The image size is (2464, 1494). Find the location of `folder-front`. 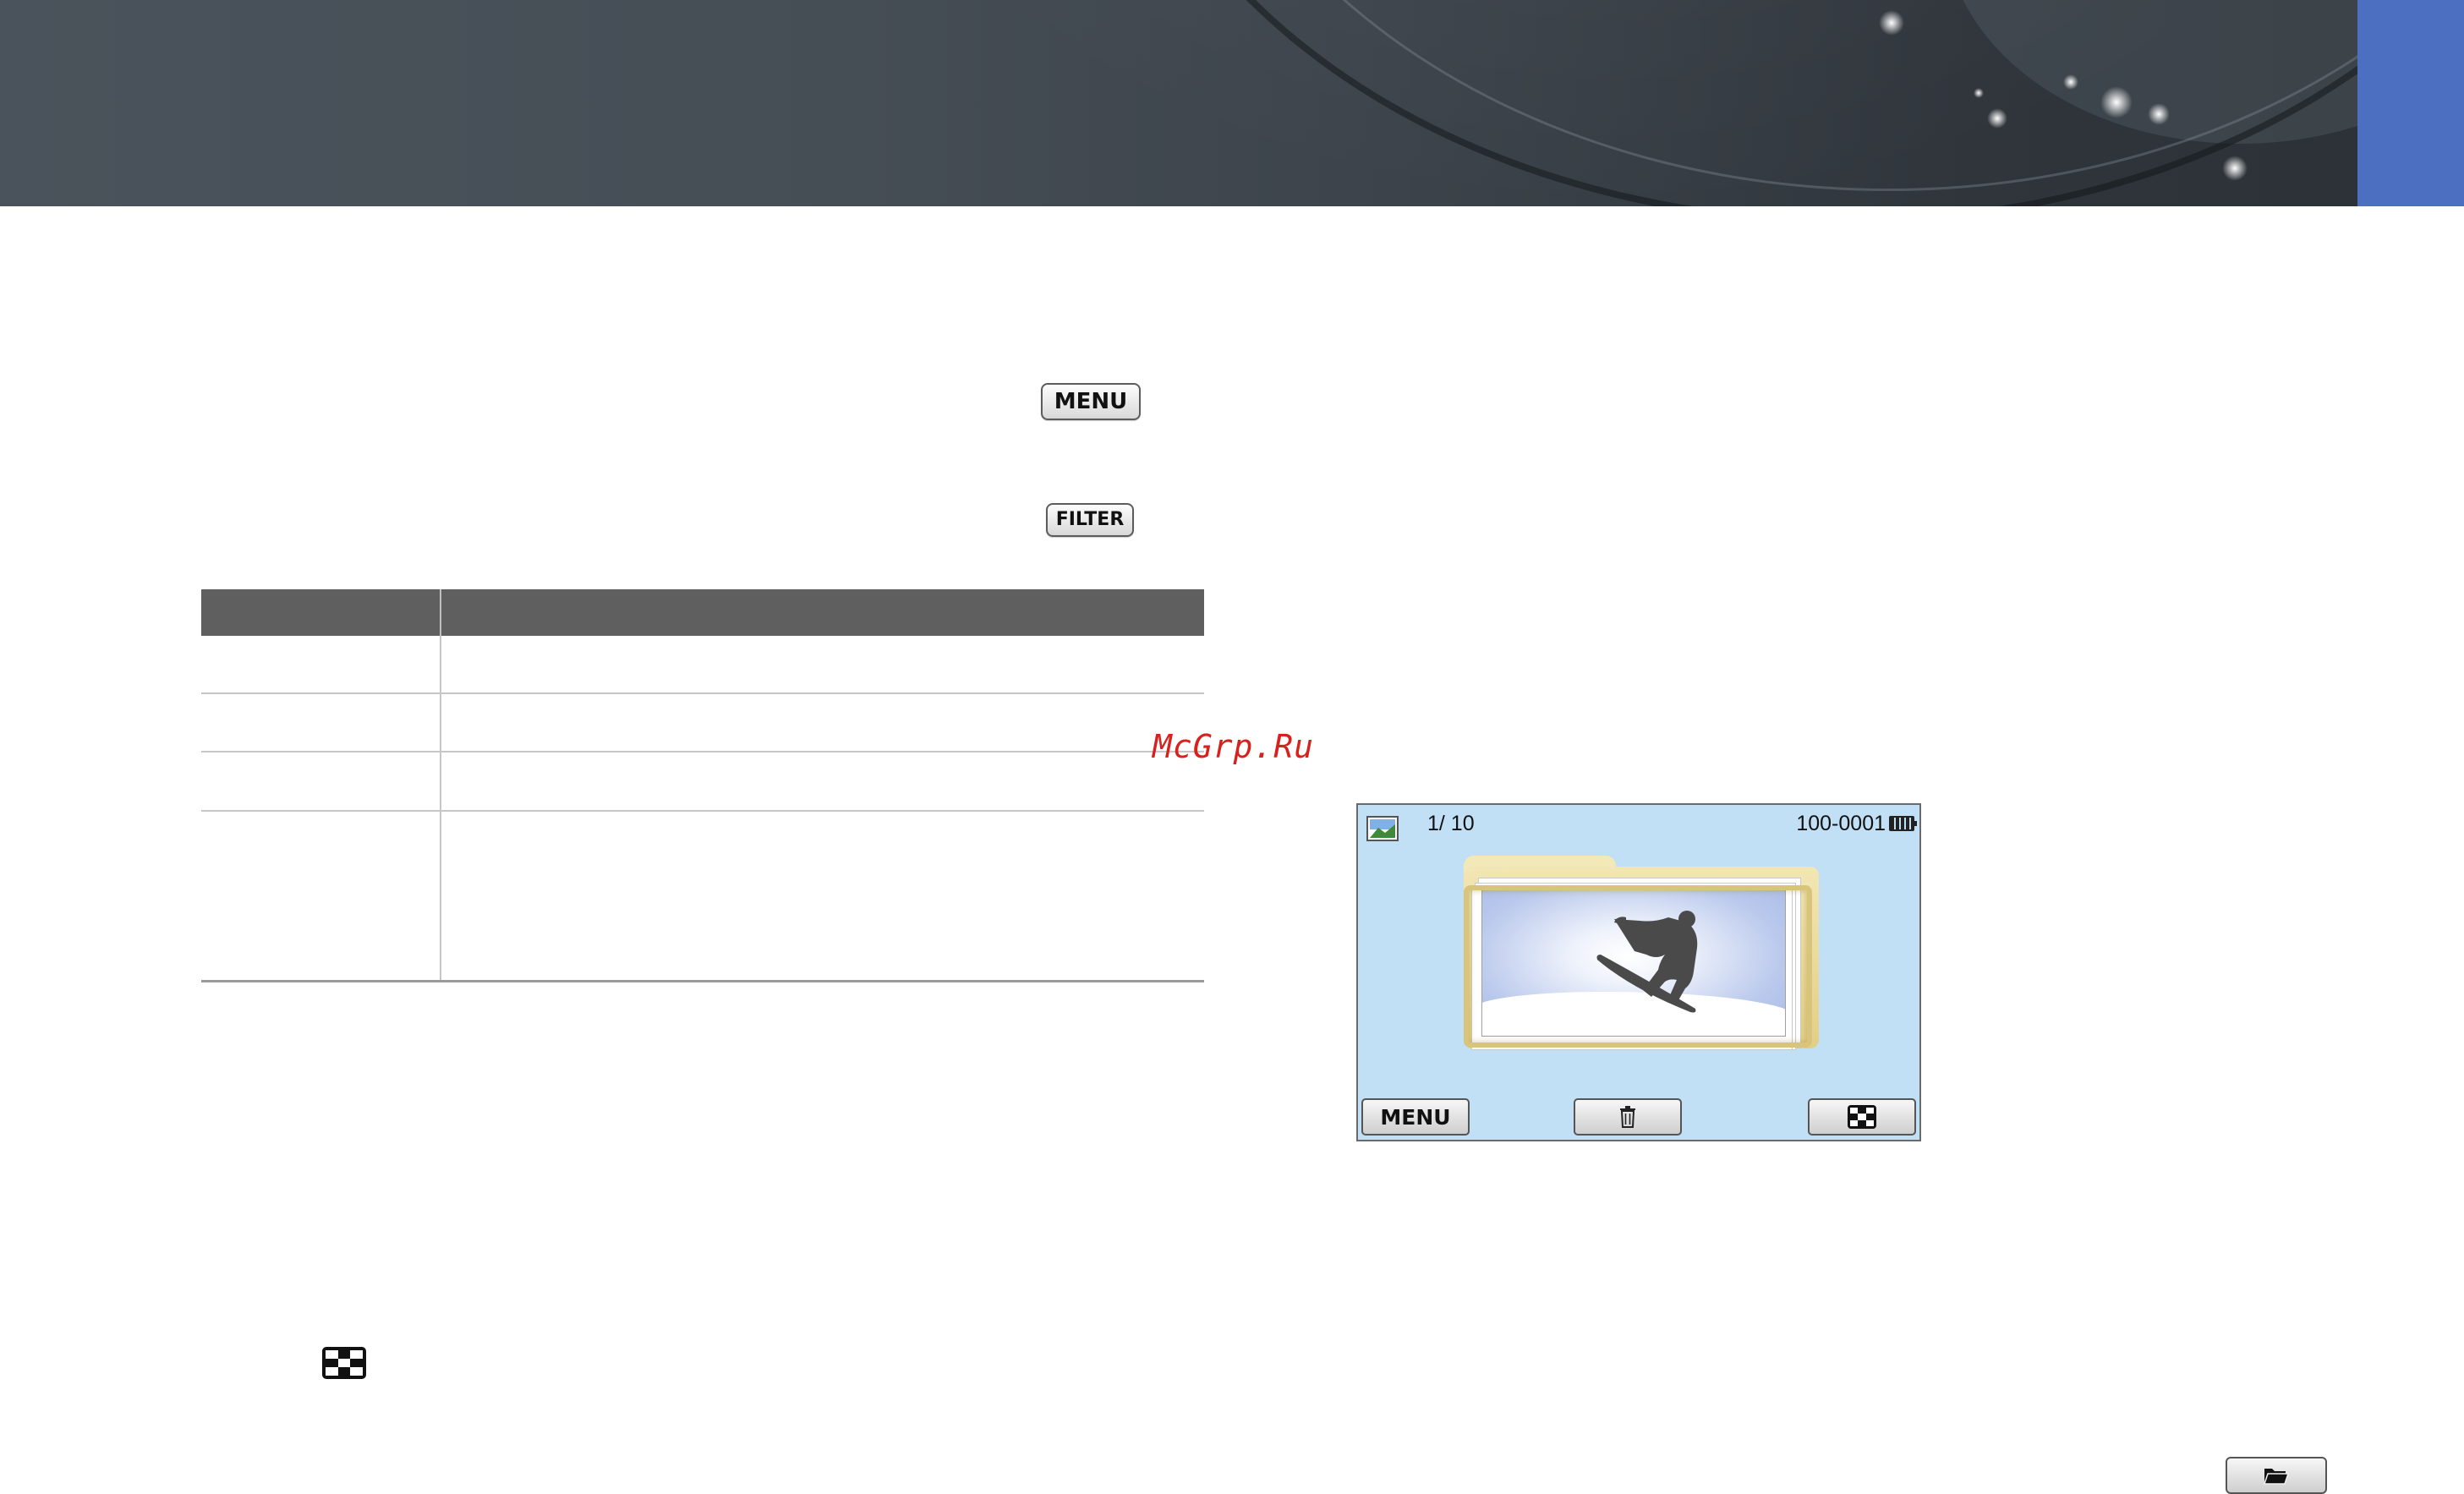

folder-front is located at coordinates (1638, 967).